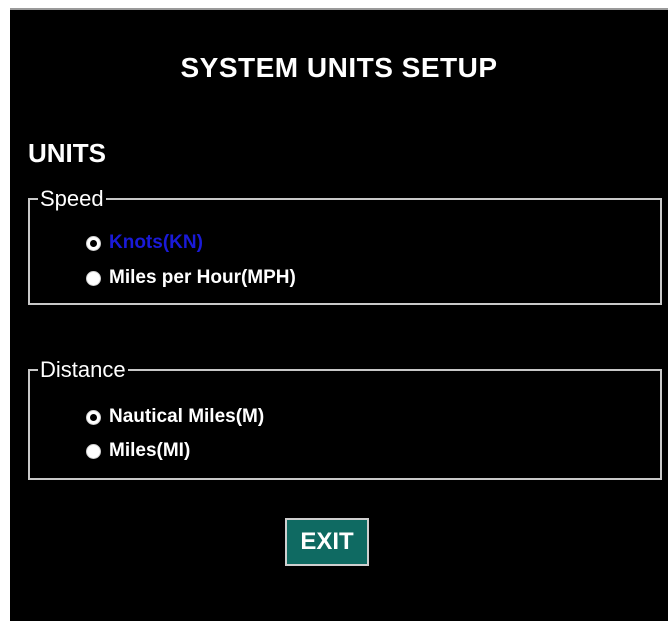  What do you see at coordinates (83, 369) in the screenshot?
I see `distance-group-label: Distance` at bounding box center [83, 369].